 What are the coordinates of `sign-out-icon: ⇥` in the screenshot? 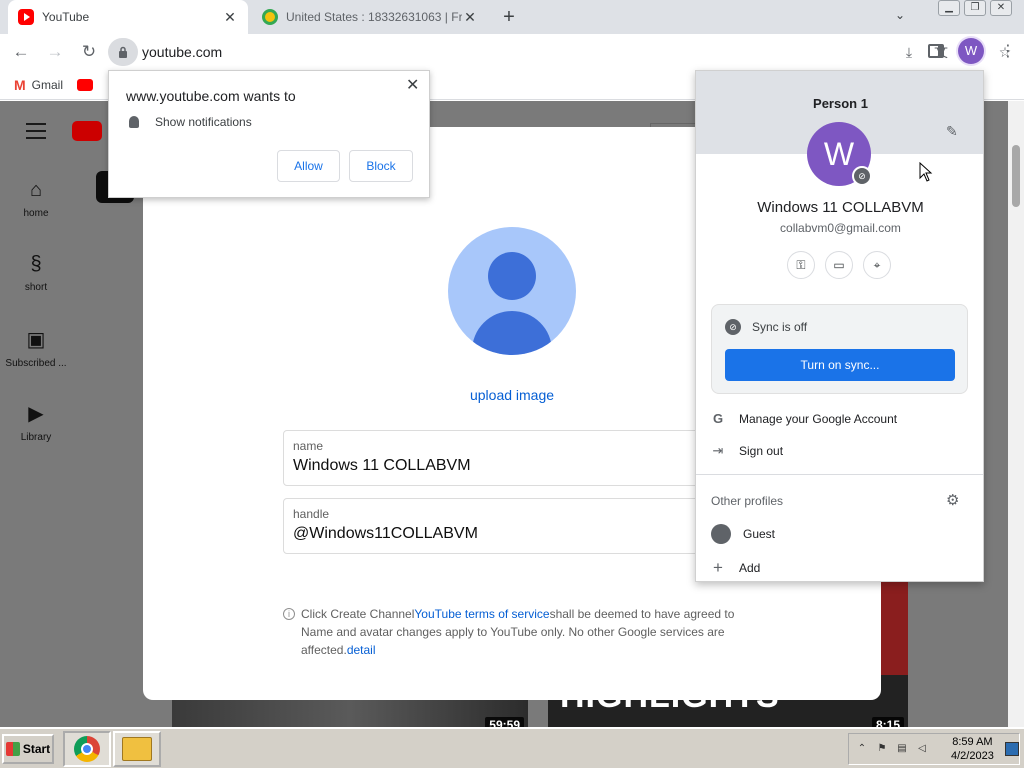 It's located at (718, 450).